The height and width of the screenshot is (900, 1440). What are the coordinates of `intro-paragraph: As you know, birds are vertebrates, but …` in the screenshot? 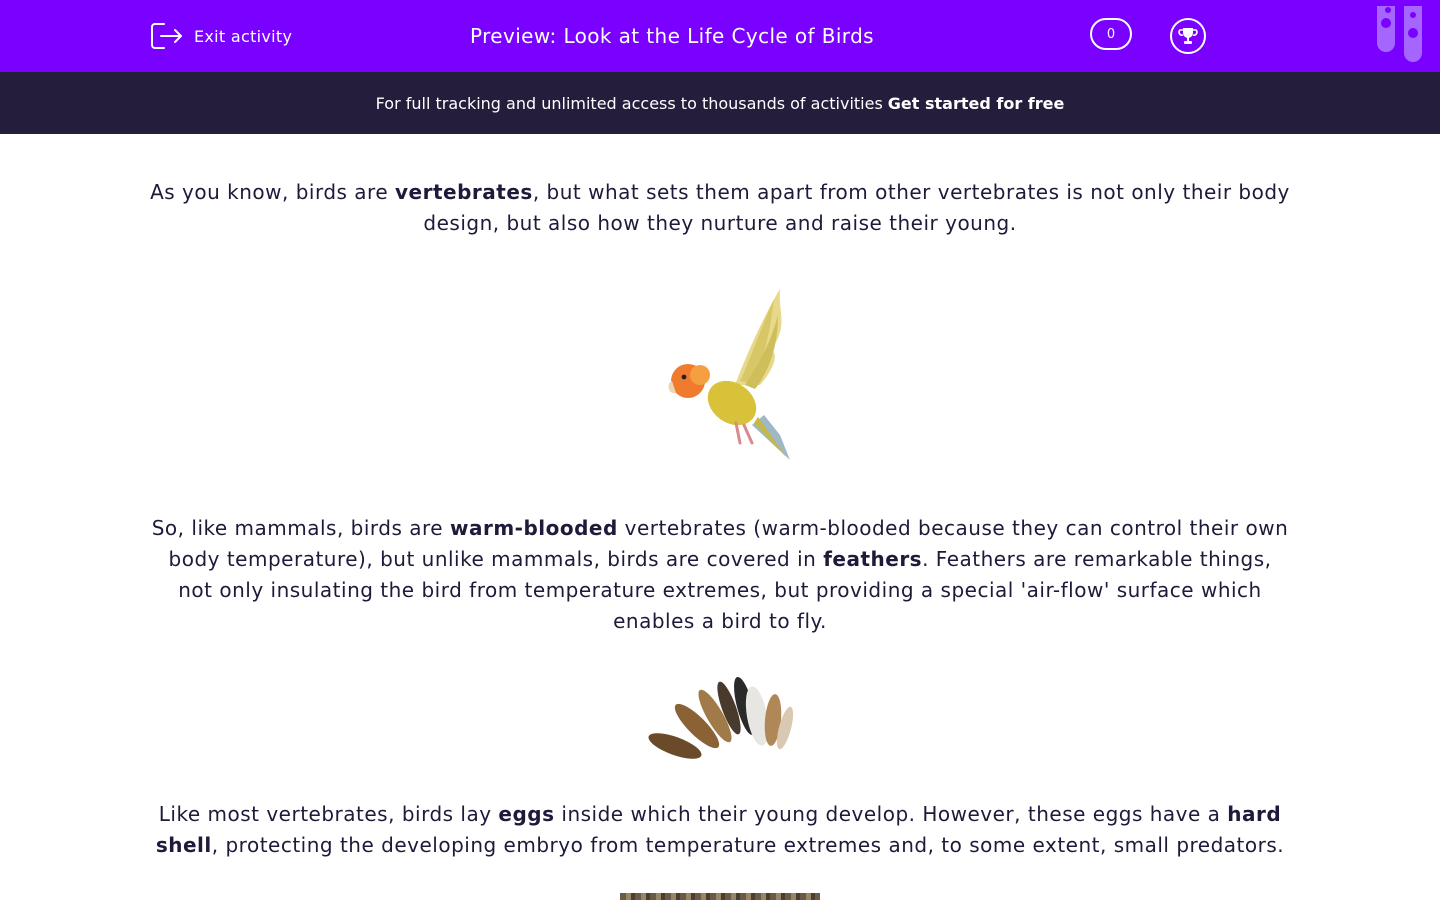 It's located at (720, 208).